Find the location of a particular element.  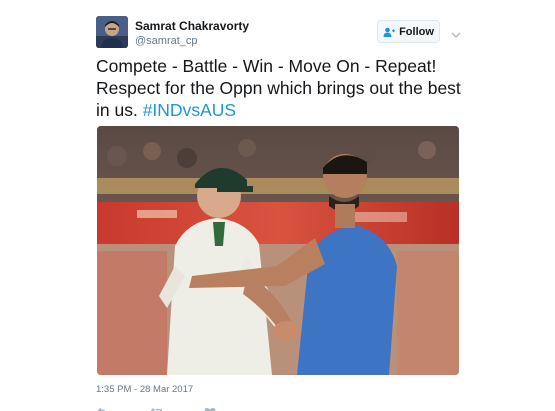

add-user-icon is located at coordinates (389, 32).